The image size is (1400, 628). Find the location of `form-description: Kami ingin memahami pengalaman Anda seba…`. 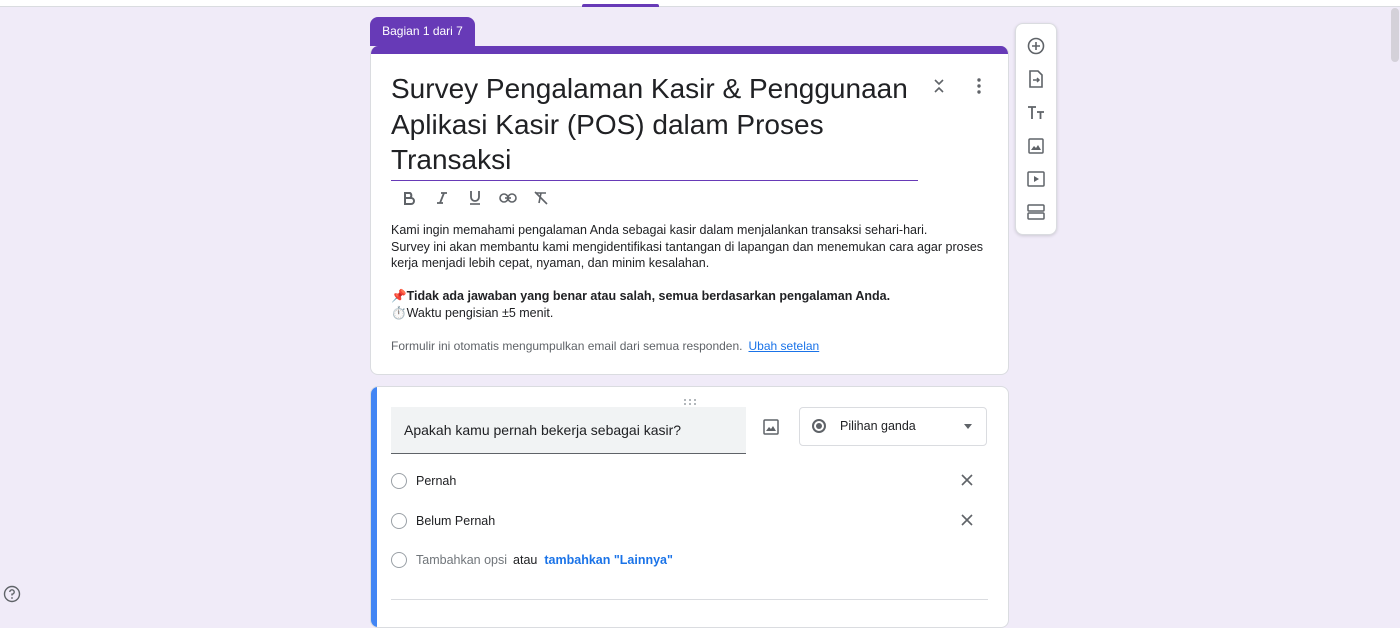

form-description: Kami ingin memahami pengalaman Anda seba… is located at coordinates (691, 272).